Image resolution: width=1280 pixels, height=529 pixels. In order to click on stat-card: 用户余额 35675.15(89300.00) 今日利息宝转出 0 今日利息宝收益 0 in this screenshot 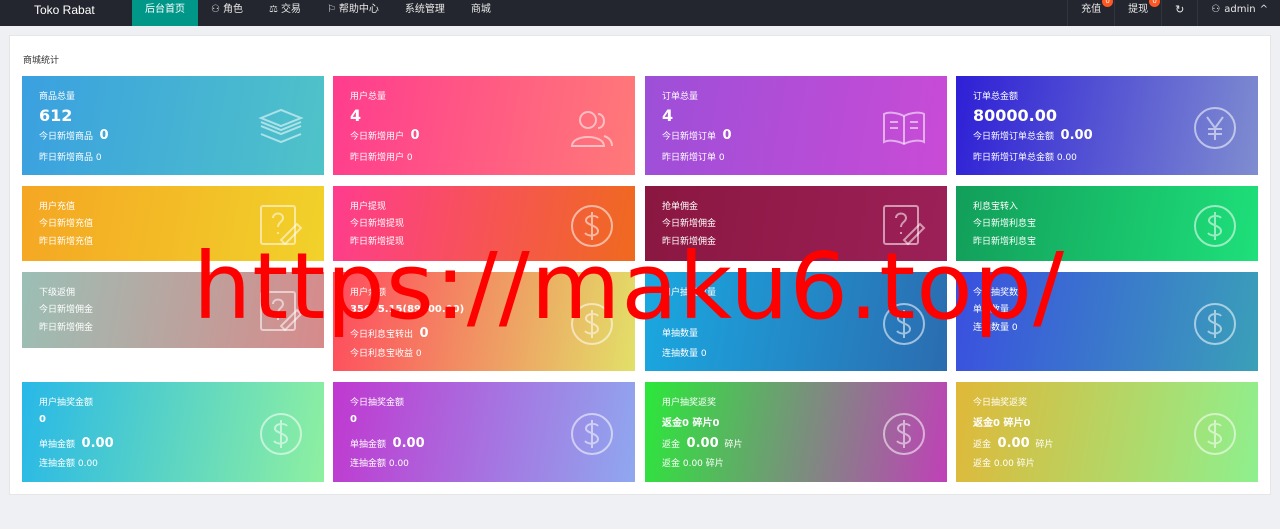, I will do `click(484, 321)`.